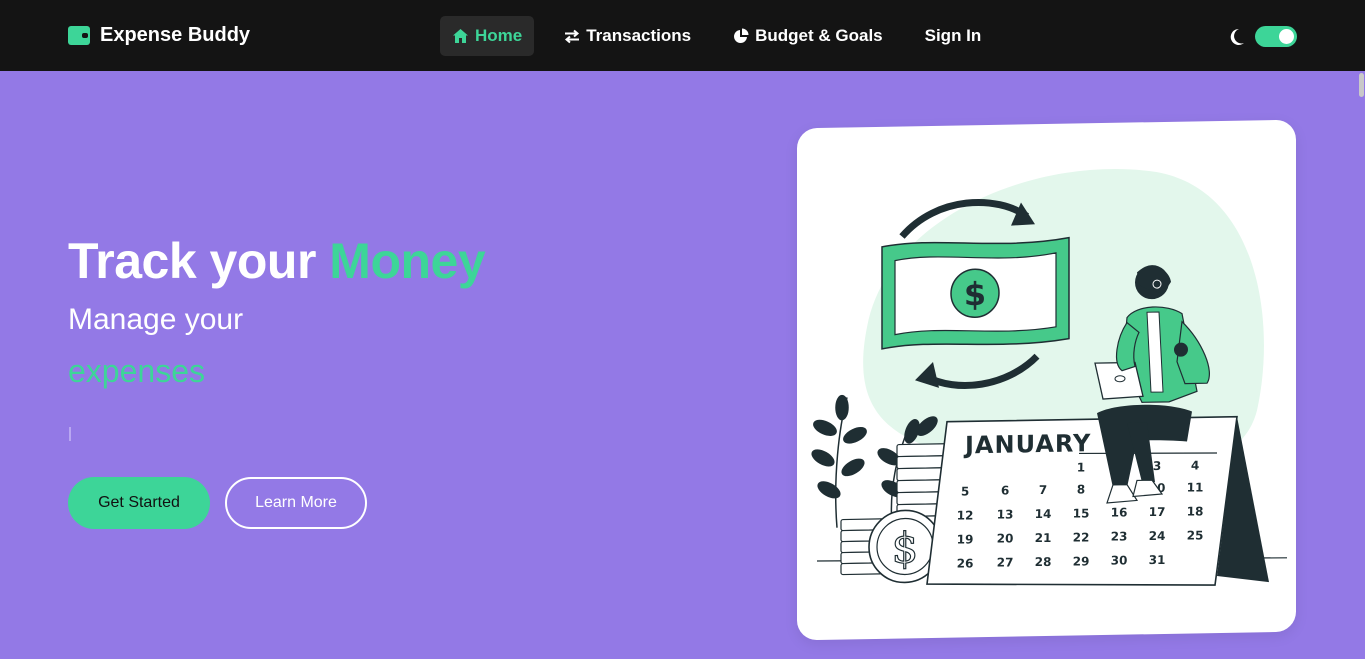 The height and width of the screenshot is (659, 1365). Describe the element at coordinates (407, 261) in the screenshot. I see `hero-title-accent: Money` at that location.